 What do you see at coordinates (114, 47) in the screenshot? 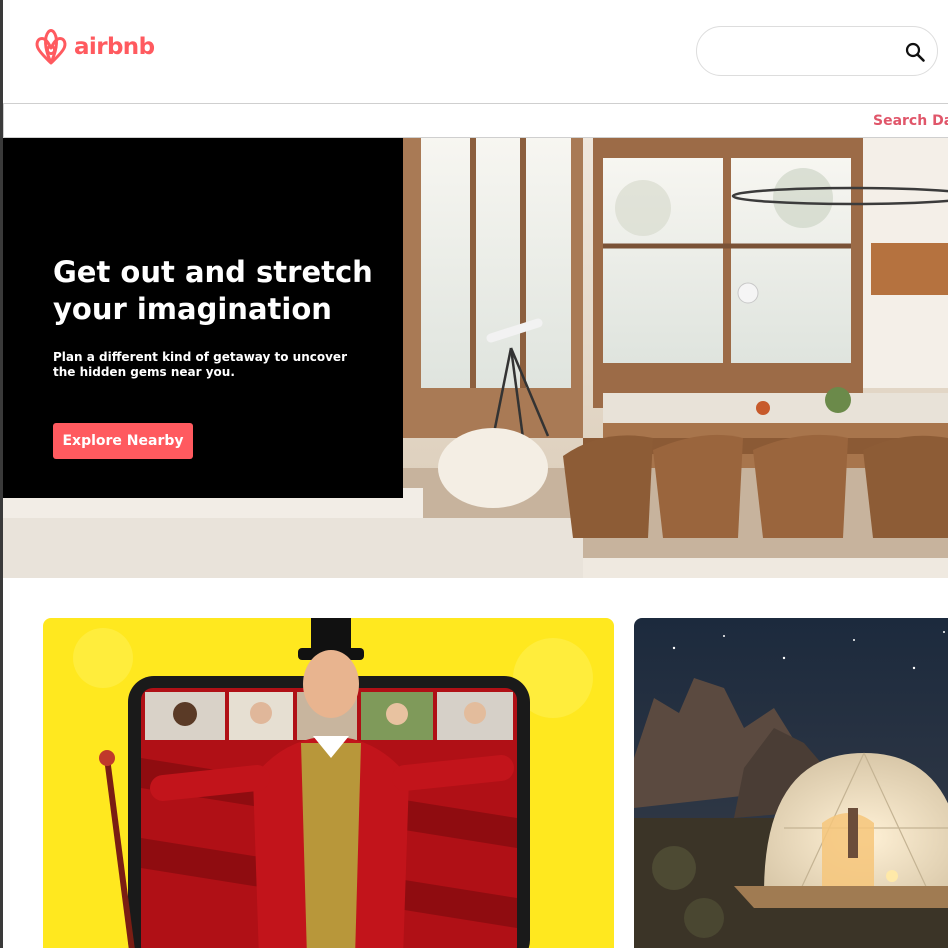
I see `logo-text: airbnb` at bounding box center [114, 47].